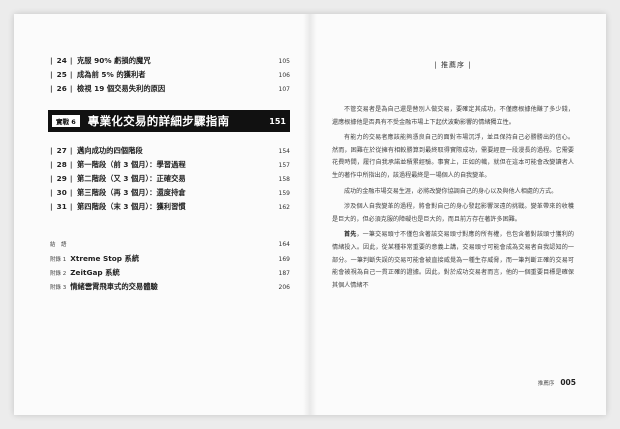 This screenshot has height=429, width=620. What do you see at coordinates (284, 259) in the screenshot?
I see `appendix-page: 169` at bounding box center [284, 259].